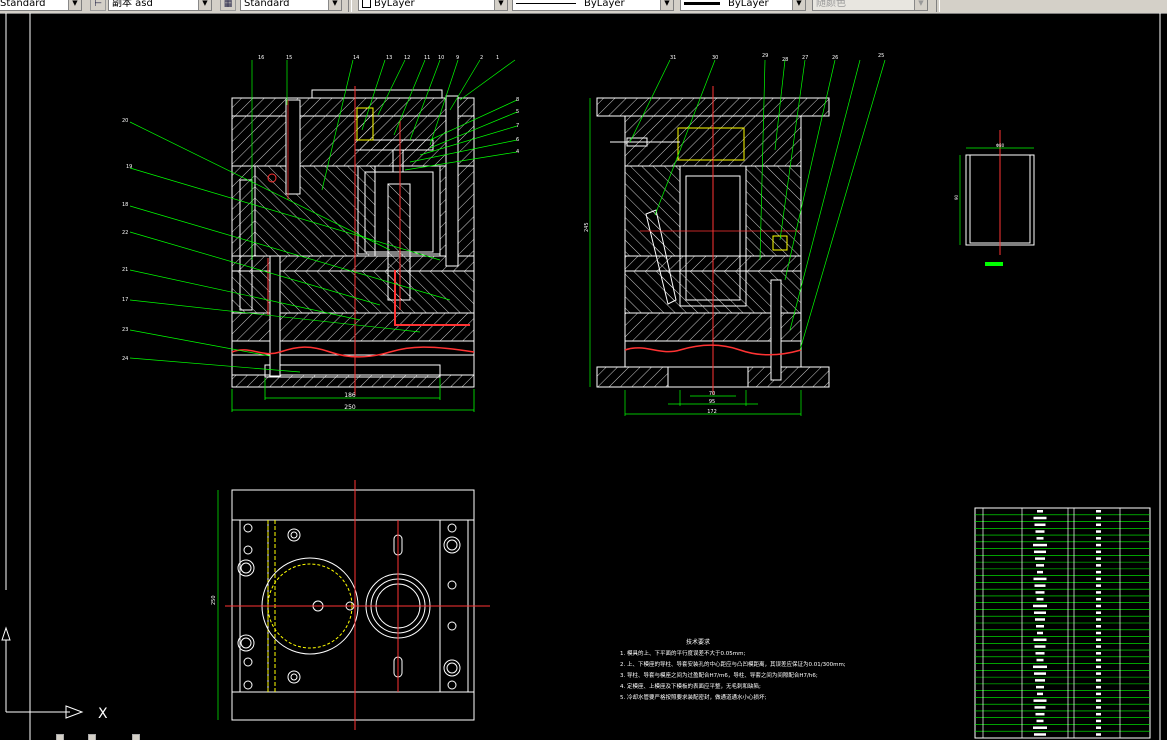 The width and height of the screenshot is (1167, 740). I want to click on color-value: ByLayer, so click(394, 4).